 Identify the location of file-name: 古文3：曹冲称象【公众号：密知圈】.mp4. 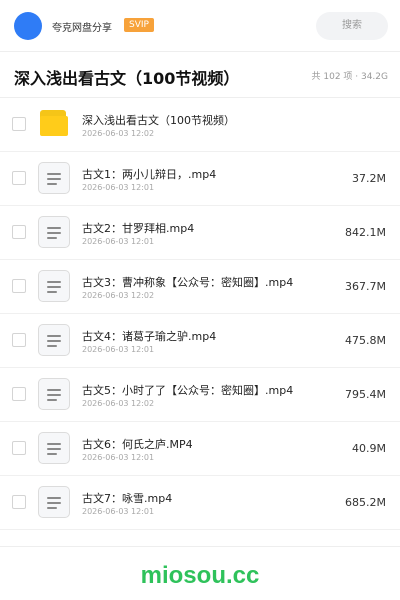
(188, 282).